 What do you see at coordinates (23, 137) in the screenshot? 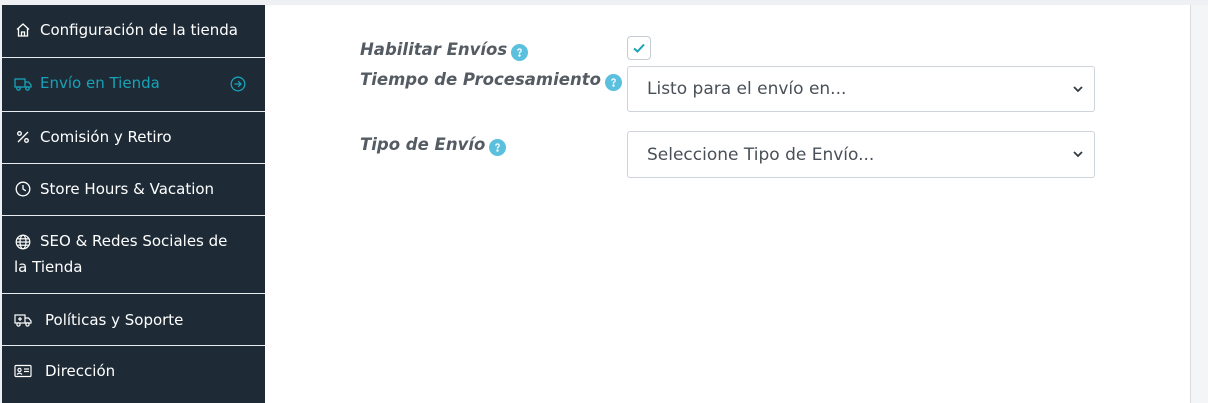
I see `percent-icon` at bounding box center [23, 137].